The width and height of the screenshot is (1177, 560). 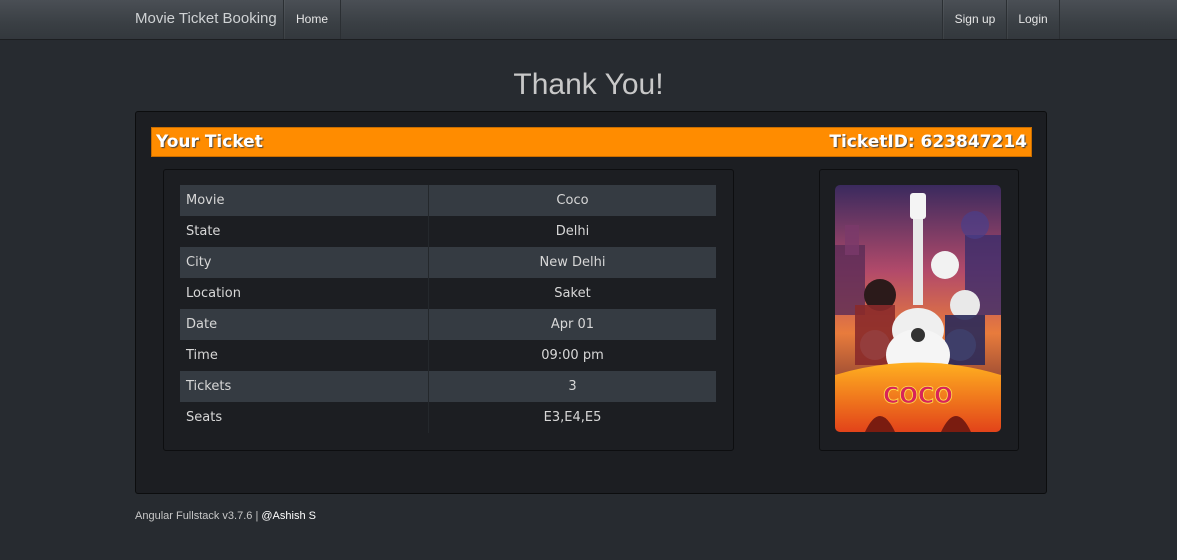 What do you see at coordinates (312, 19) in the screenshot?
I see `nav-home: Home` at bounding box center [312, 19].